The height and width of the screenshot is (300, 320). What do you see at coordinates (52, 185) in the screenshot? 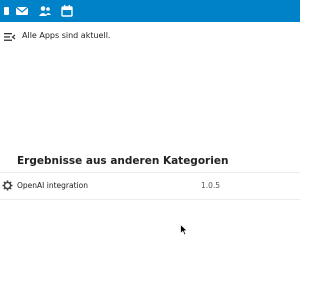
I see `app-name: OpenAI integration` at bounding box center [52, 185].